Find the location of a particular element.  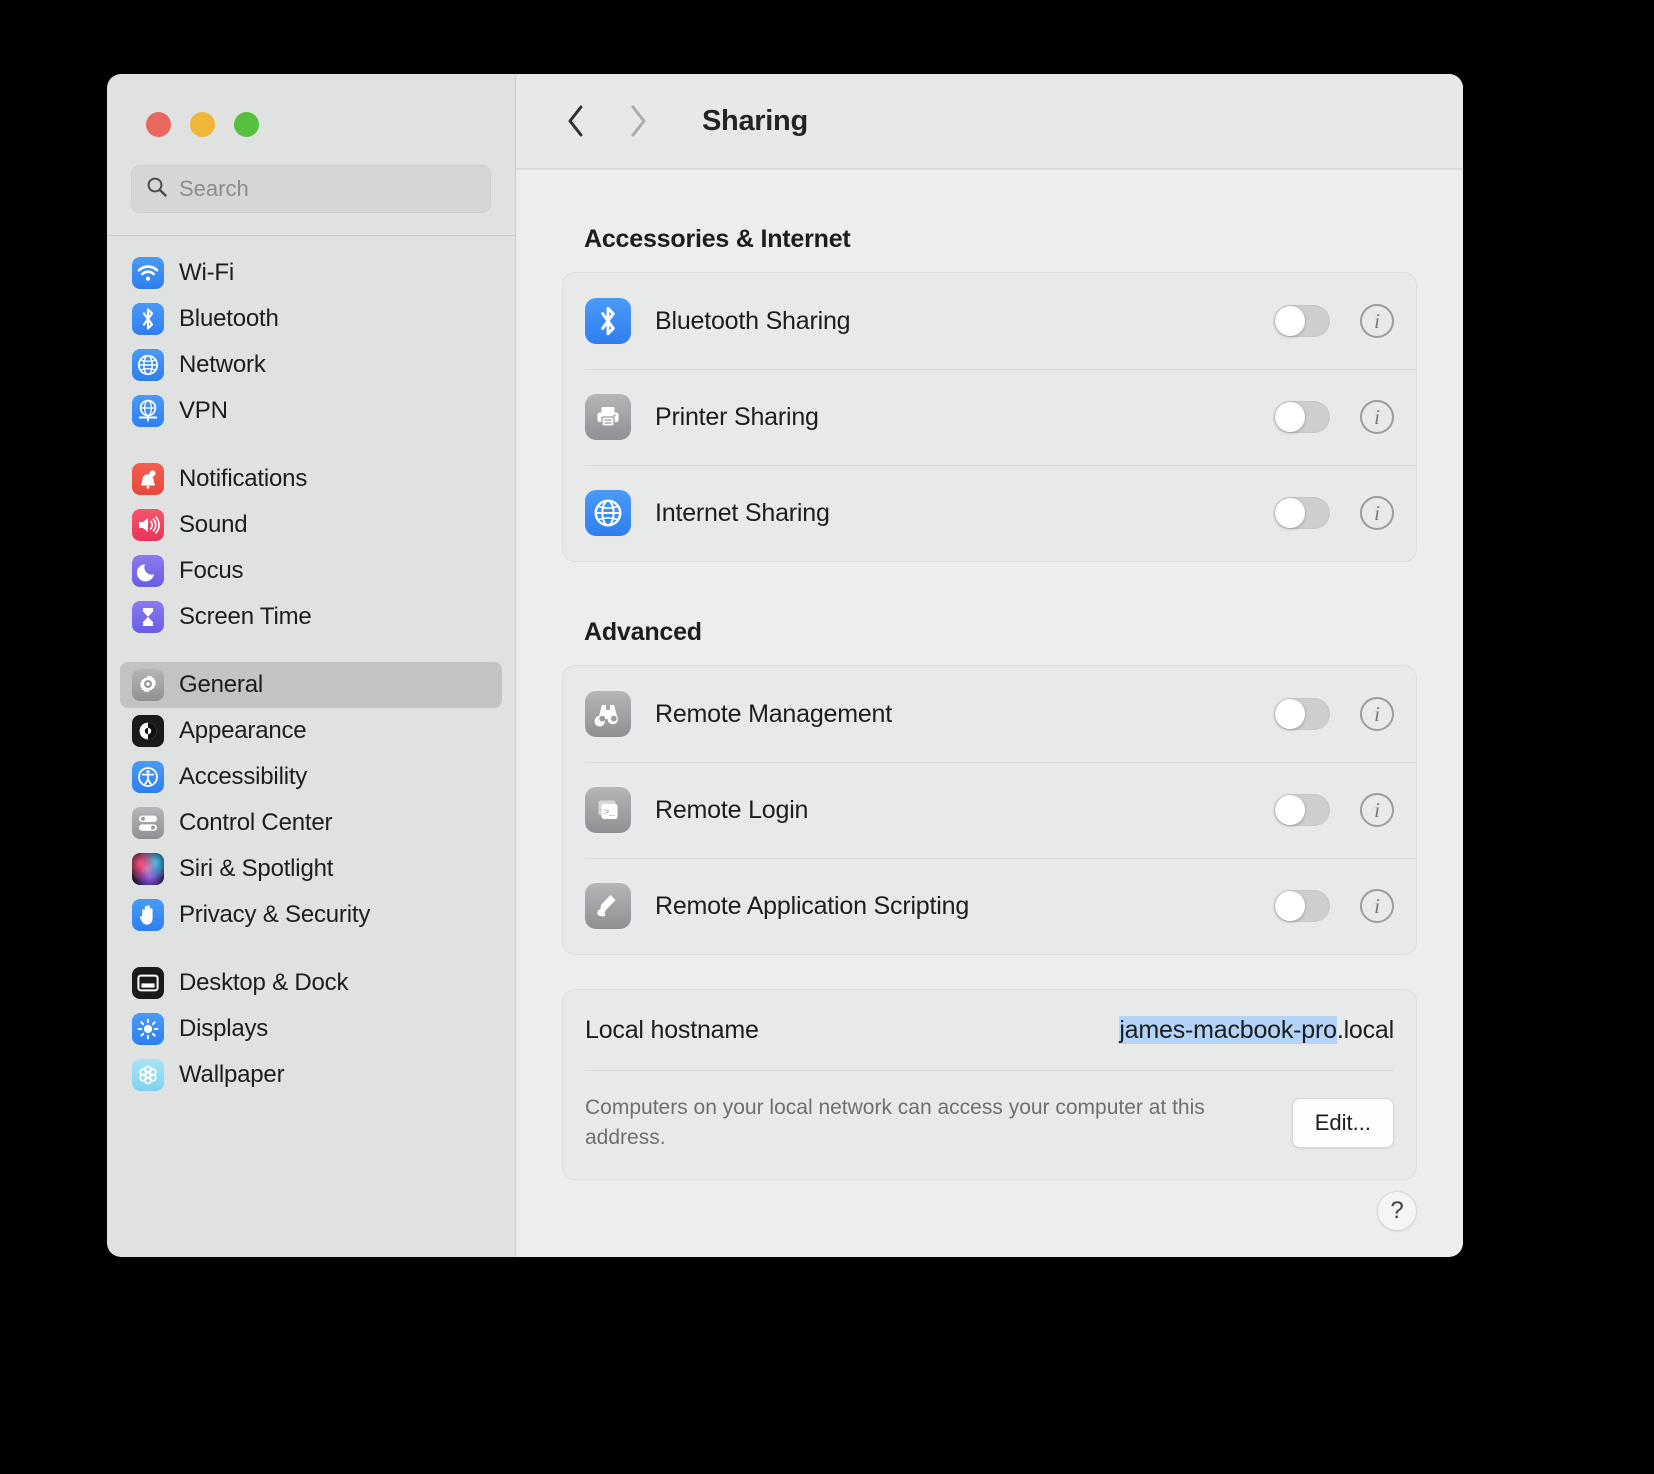

traffic-lights is located at coordinates (311, 105).